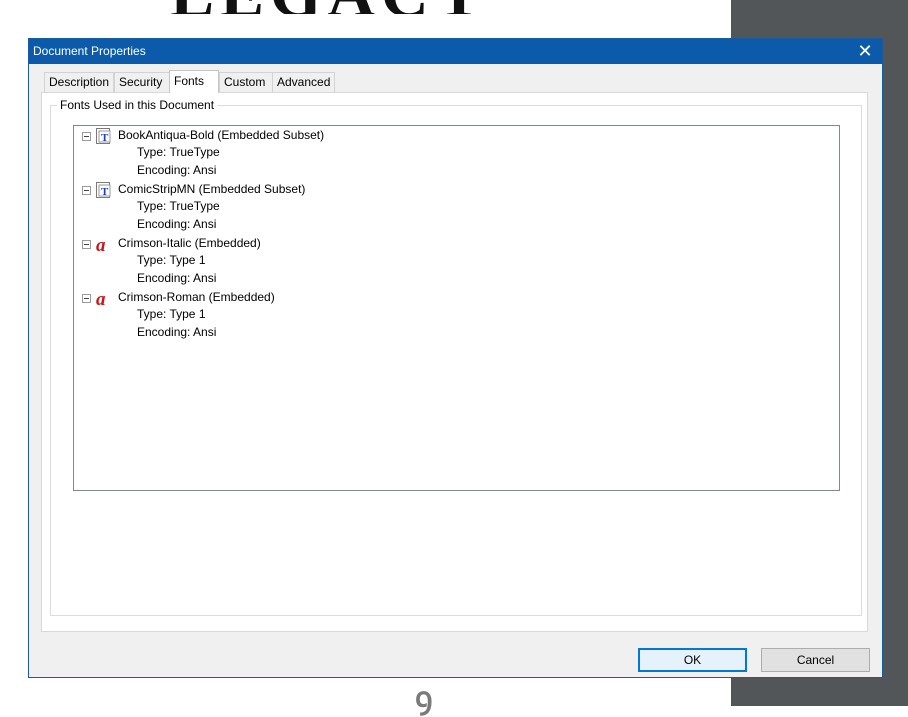 The height and width of the screenshot is (717, 908). What do you see at coordinates (196, 297) in the screenshot?
I see `font-name: Crimson-Roman (Embedded)` at bounding box center [196, 297].